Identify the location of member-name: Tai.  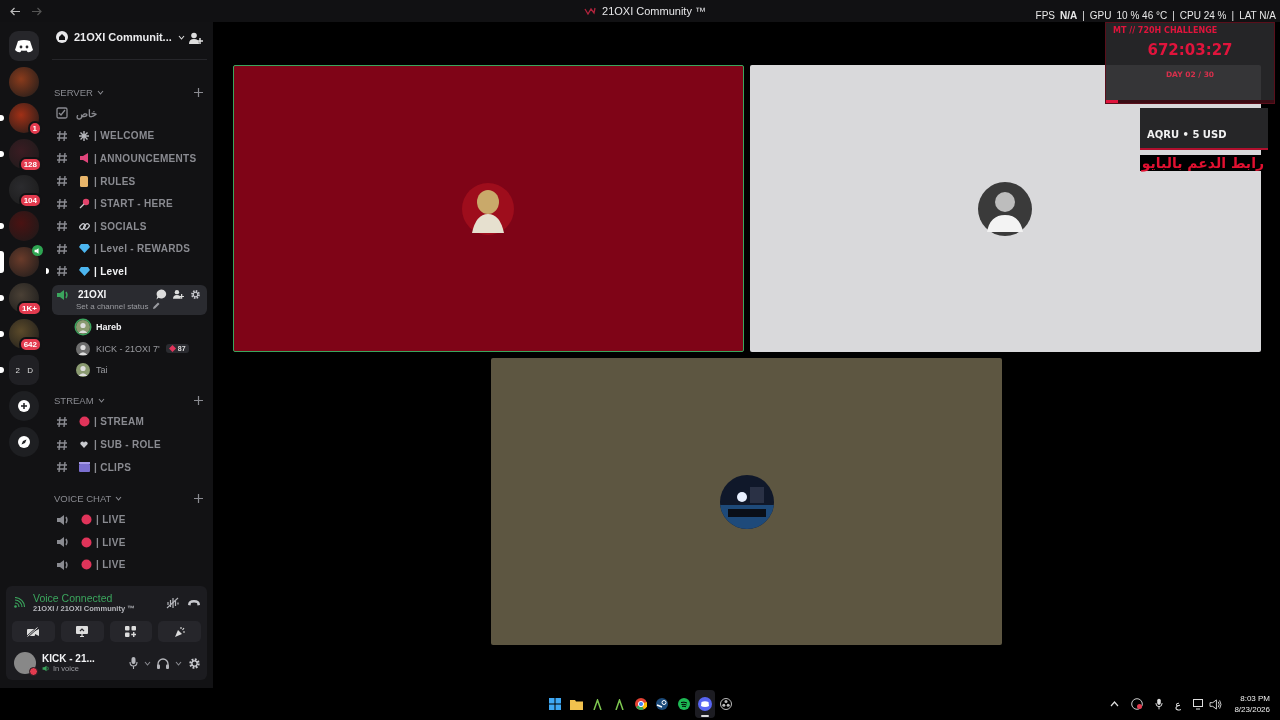
(102, 370).